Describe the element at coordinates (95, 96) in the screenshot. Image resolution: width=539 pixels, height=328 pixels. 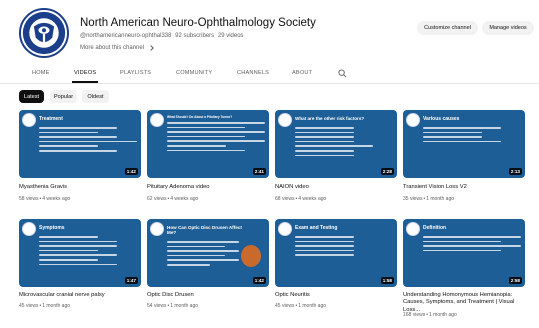
I see `filter-oldest-chip: Oldest` at that location.